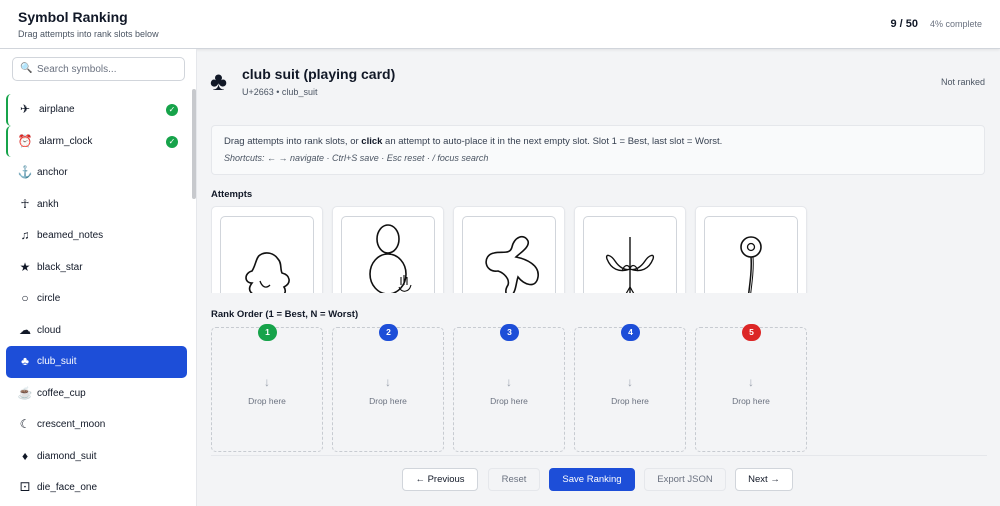 The height and width of the screenshot is (506, 1000). I want to click on coffee-cup-icon: ☕, so click(25, 392).